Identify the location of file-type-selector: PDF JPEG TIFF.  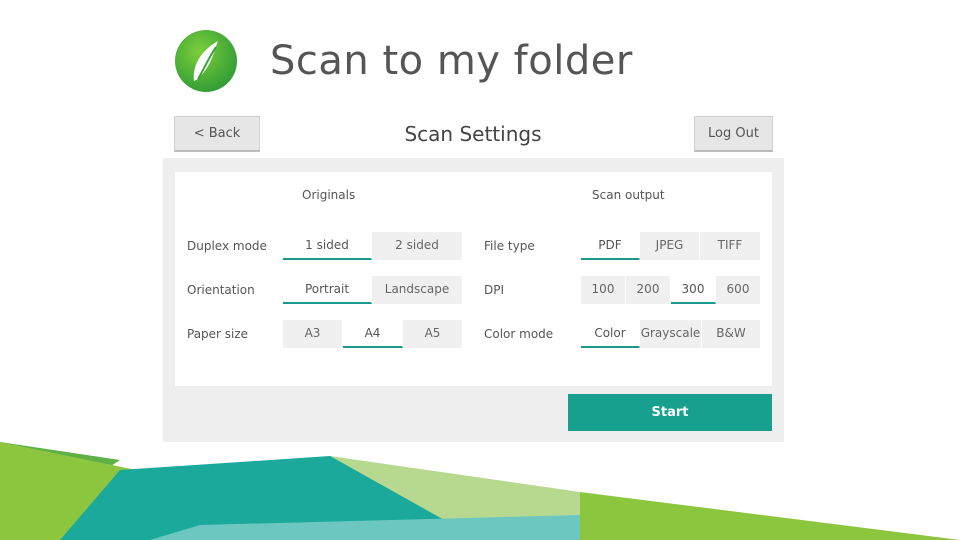
(670, 246).